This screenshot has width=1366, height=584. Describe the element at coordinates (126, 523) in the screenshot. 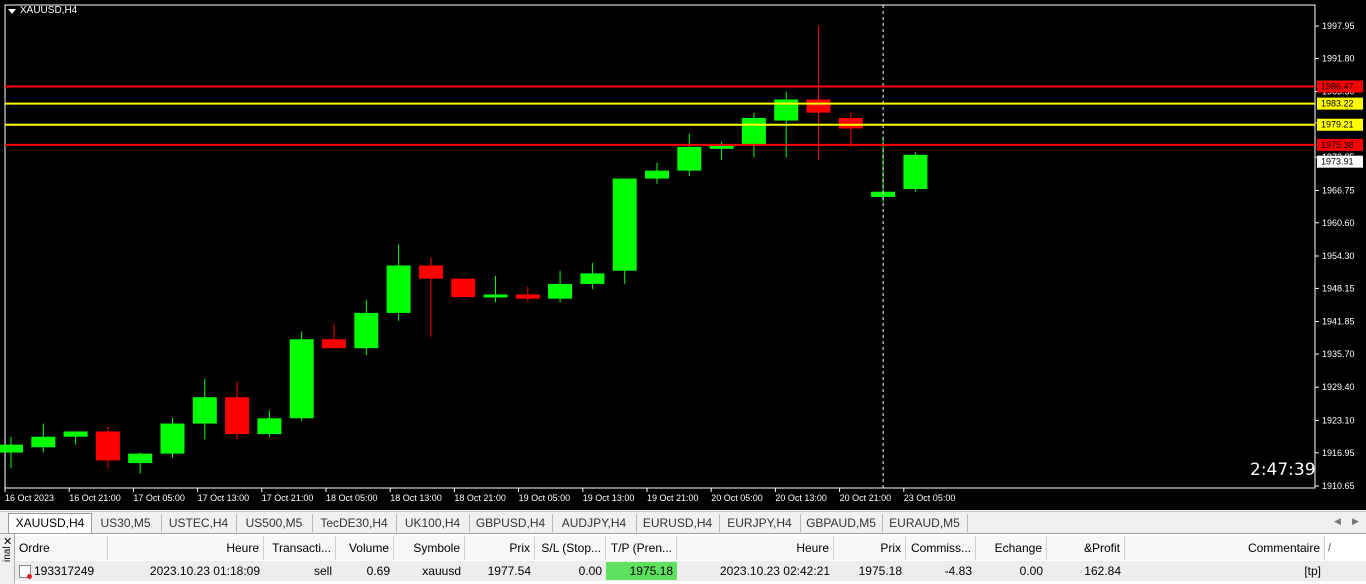

I see `tab-us30-m5: US30,M5` at that location.